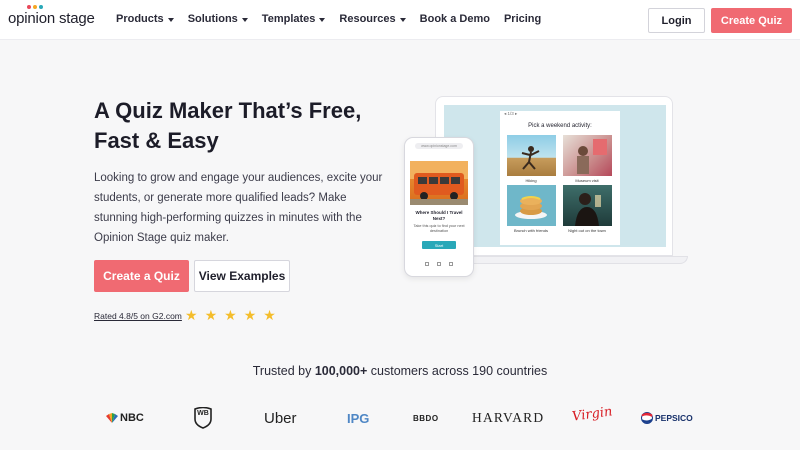  Describe the element at coordinates (587, 230) in the screenshot. I see `option-label-night-out: Night out on the town` at that location.